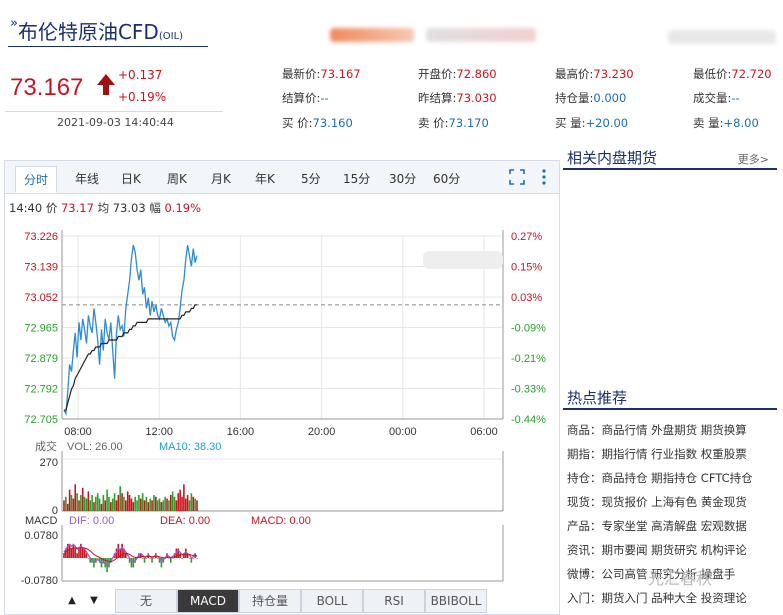 The height and width of the screenshot is (615, 783). I want to click on price-change: +0.137, so click(140, 75).